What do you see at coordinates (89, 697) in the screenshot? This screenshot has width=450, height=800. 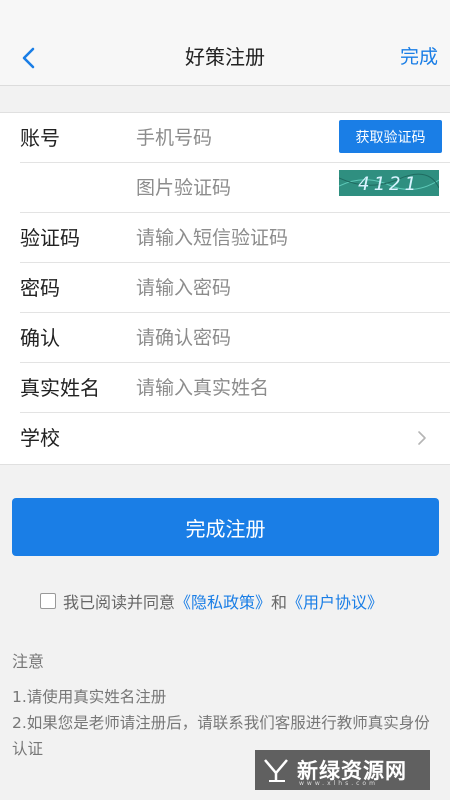 I see `notice-line-1: 1.请使用真实姓名注册` at bounding box center [89, 697].